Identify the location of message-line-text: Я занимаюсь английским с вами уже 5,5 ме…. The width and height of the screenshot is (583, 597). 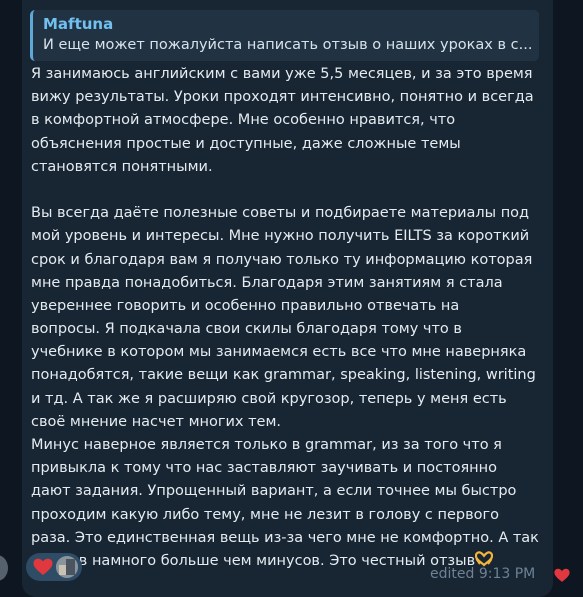
(282, 74).